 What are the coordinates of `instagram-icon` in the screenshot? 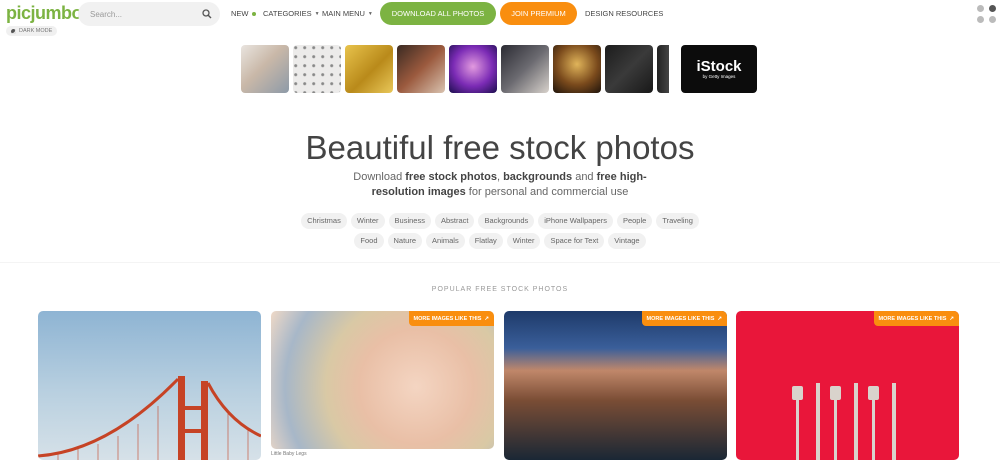 It's located at (980, 8).